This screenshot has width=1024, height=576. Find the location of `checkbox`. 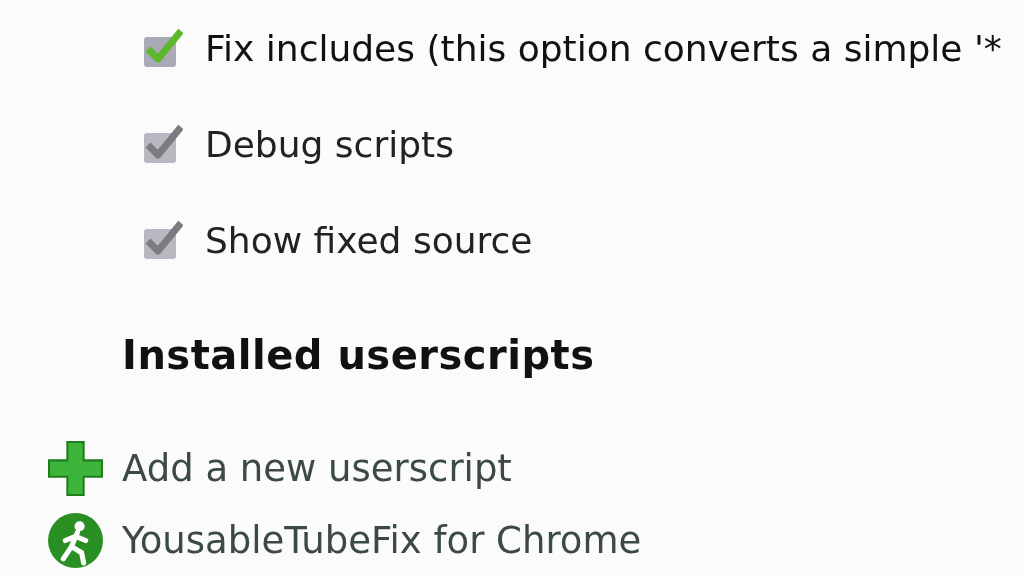

checkbox is located at coordinates (163, 48).